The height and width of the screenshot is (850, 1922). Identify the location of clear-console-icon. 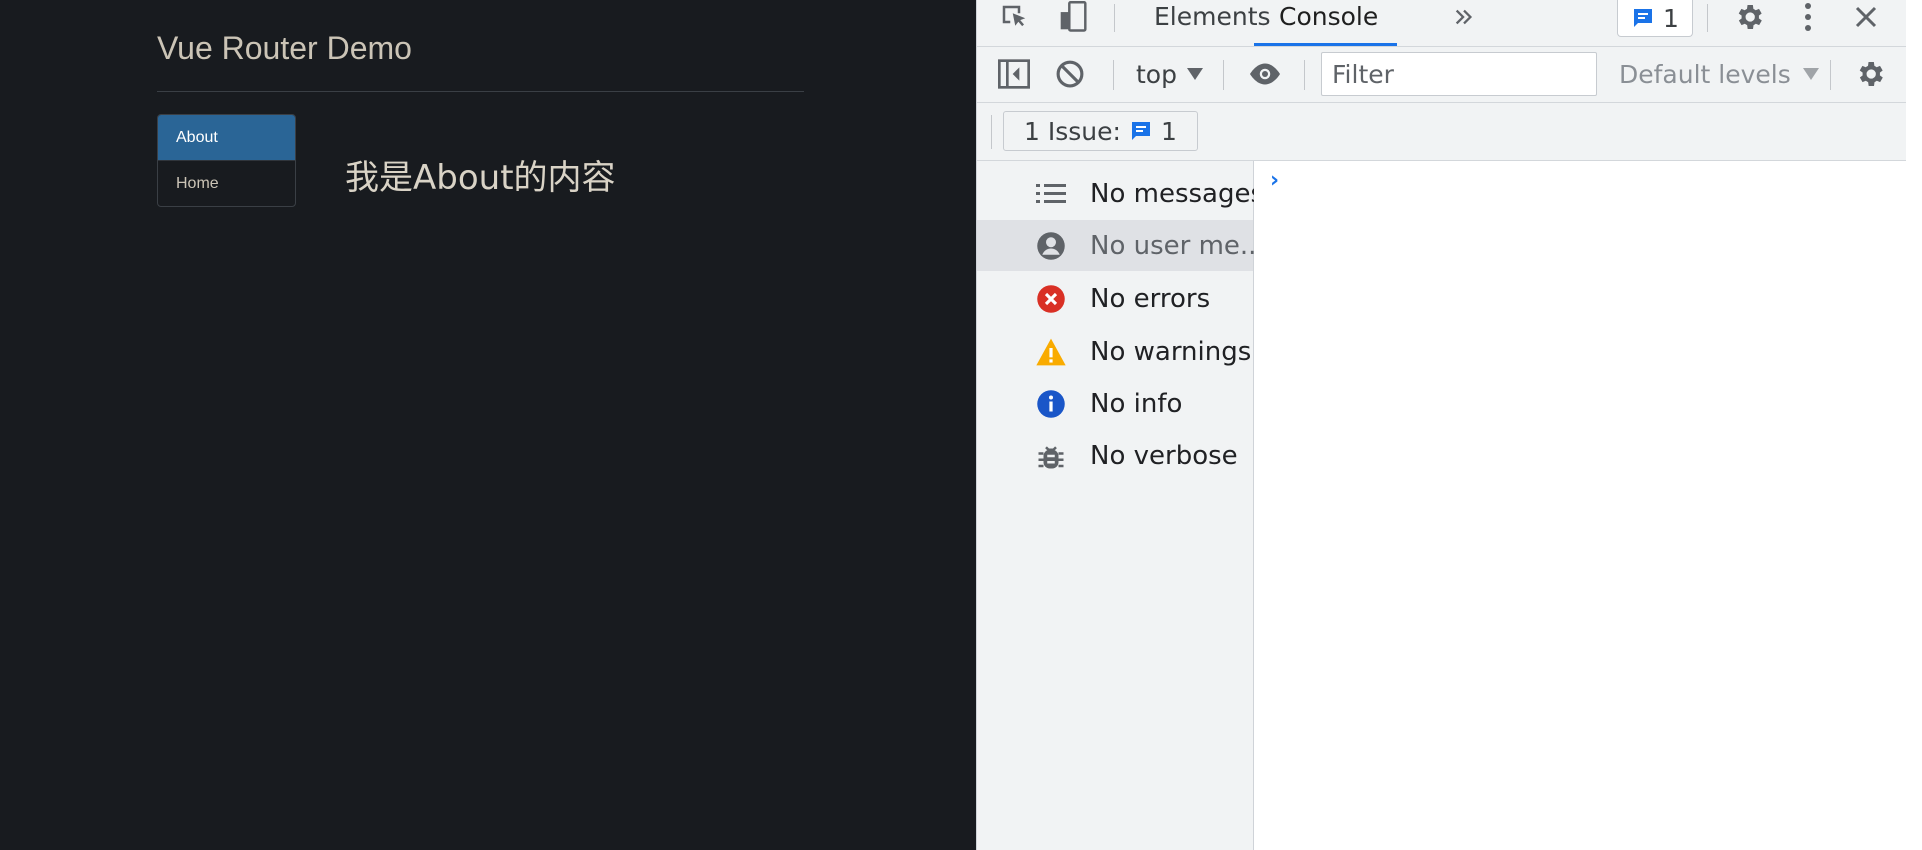
(1070, 74).